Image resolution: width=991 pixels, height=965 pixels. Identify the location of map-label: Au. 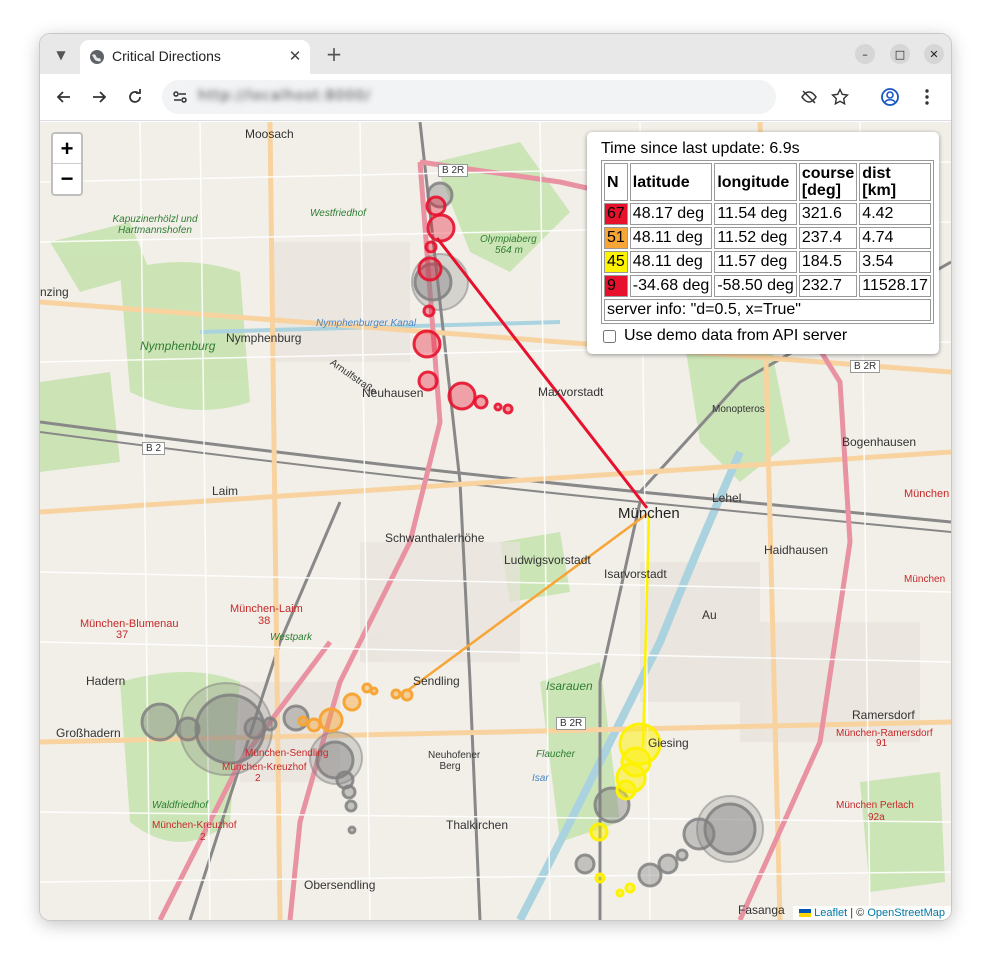
(709, 615).